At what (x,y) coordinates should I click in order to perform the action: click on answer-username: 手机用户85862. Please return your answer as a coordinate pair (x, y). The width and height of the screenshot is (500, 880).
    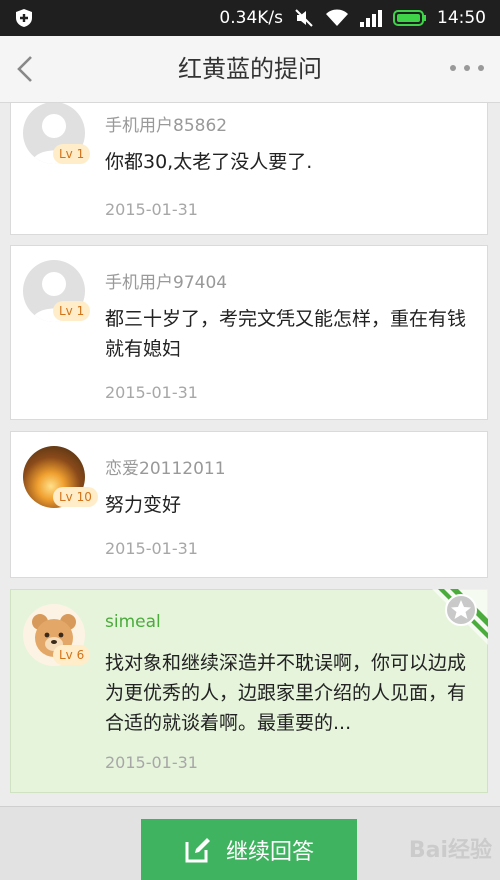
    Looking at the image, I should click on (166, 123).